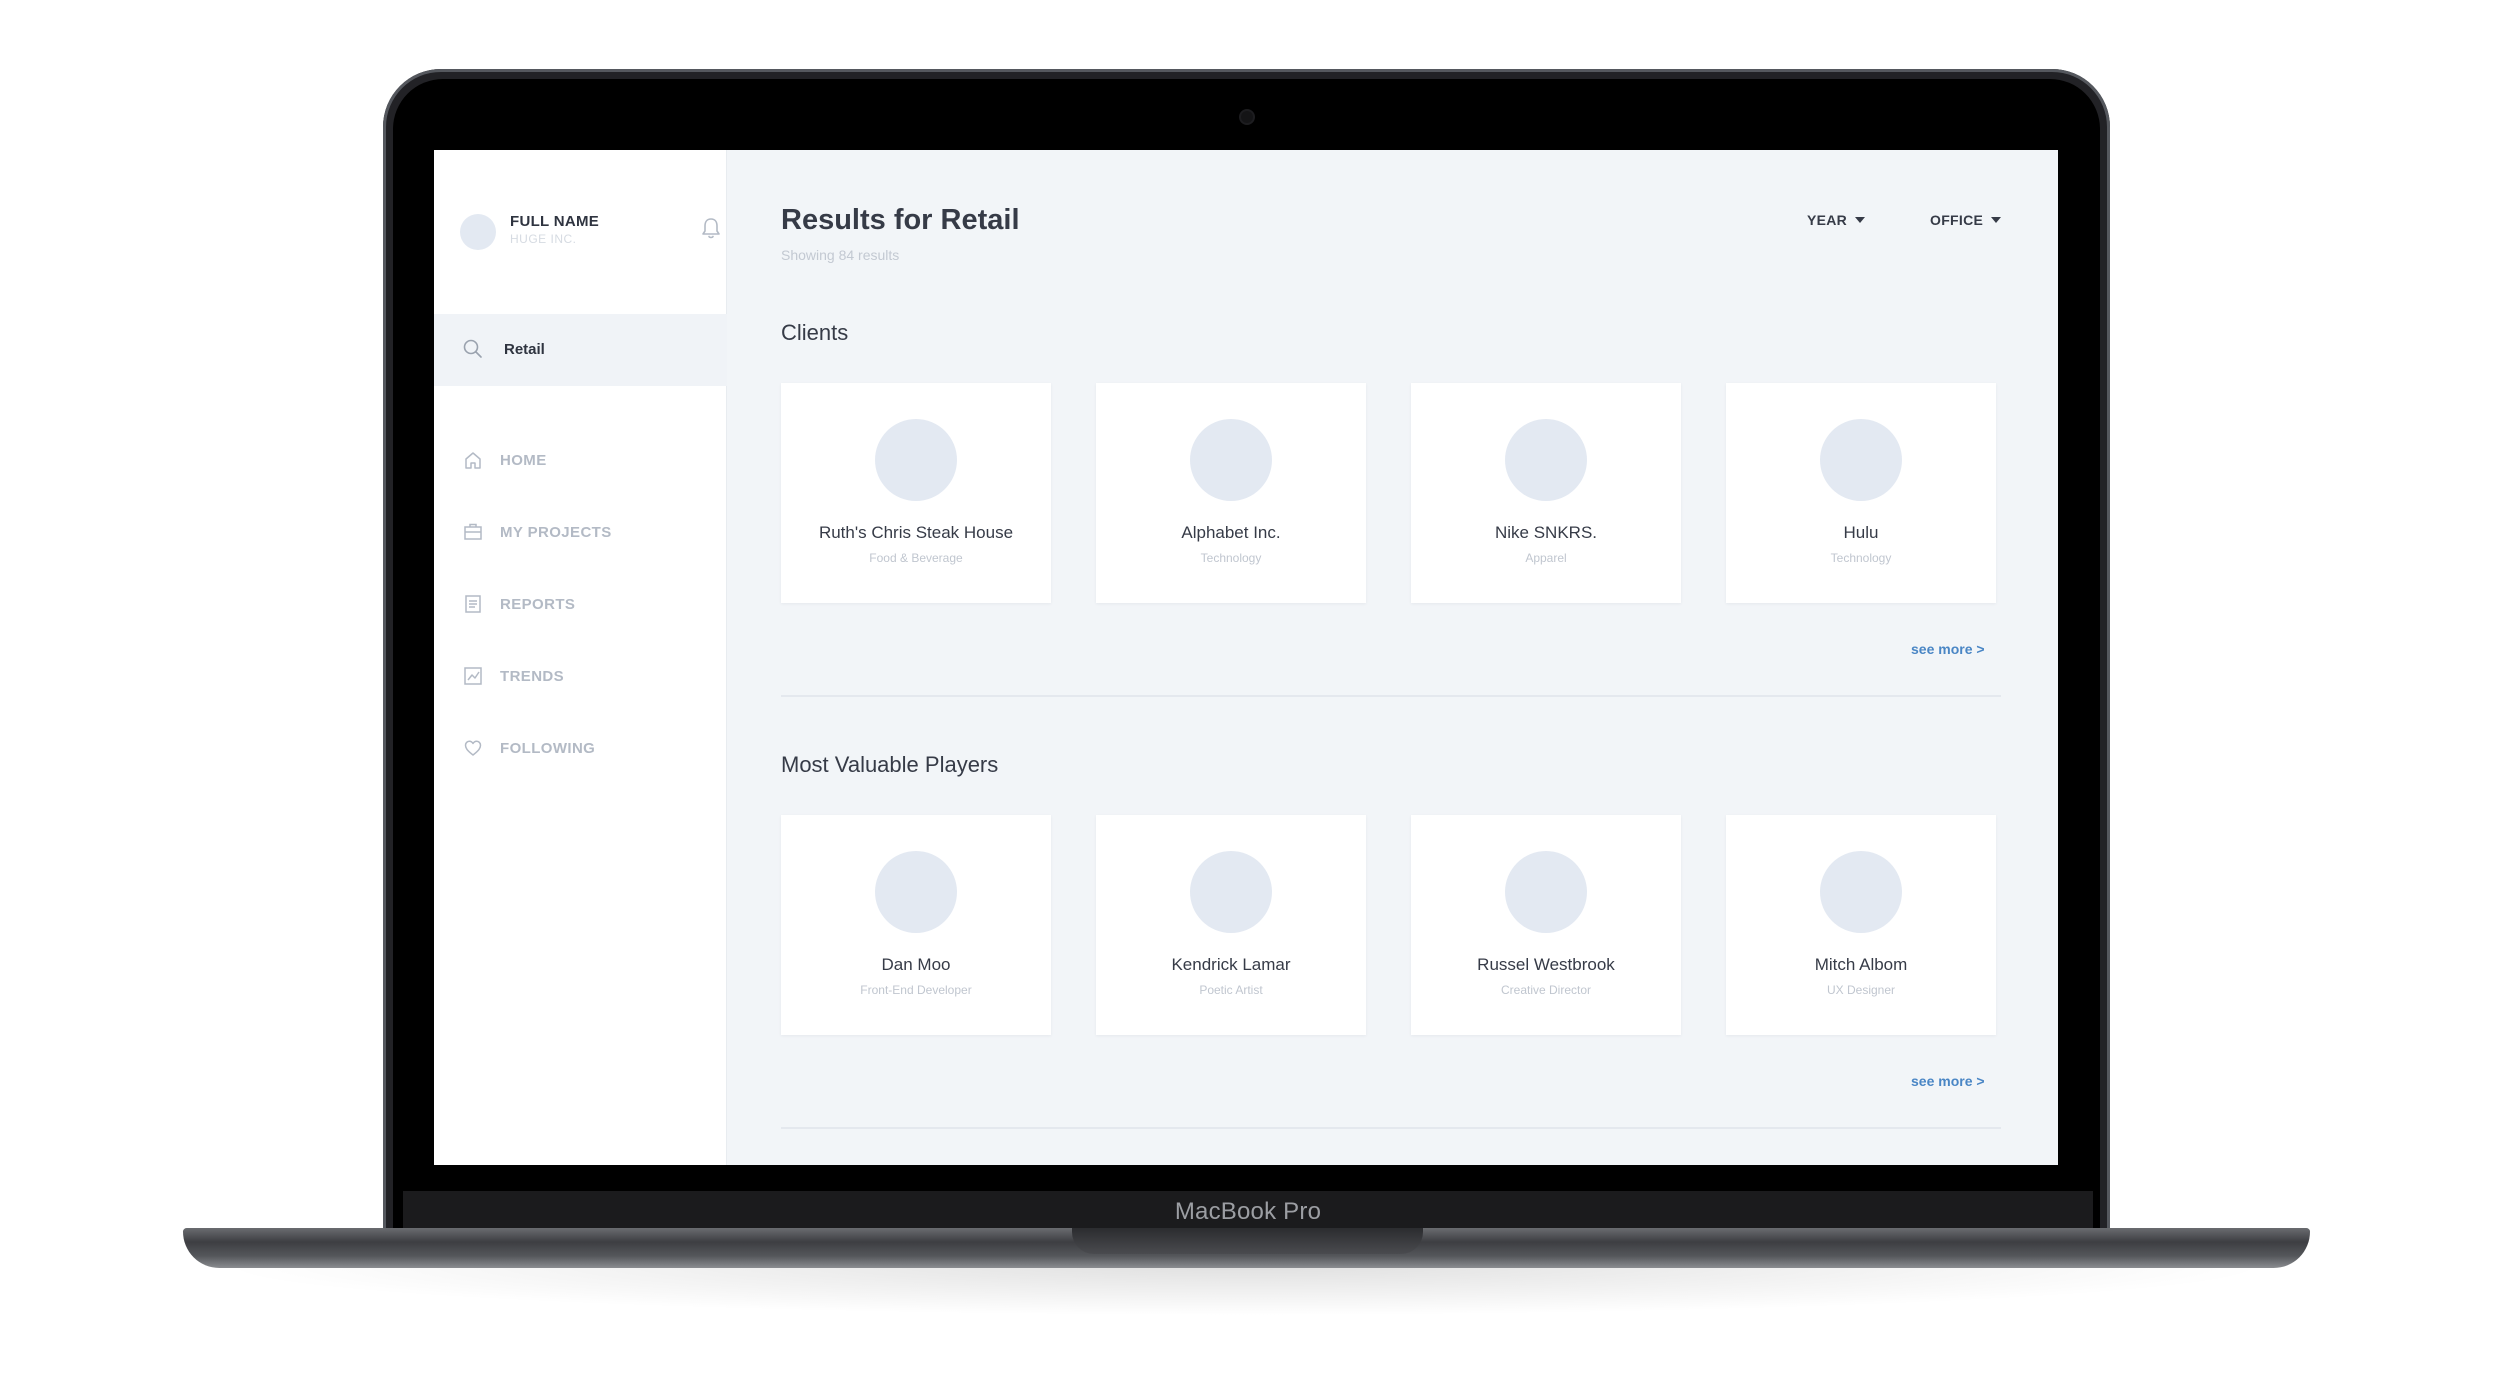 This screenshot has width=2500, height=1375. I want to click on player-name: Mitch Albom, so click(1861, 964).